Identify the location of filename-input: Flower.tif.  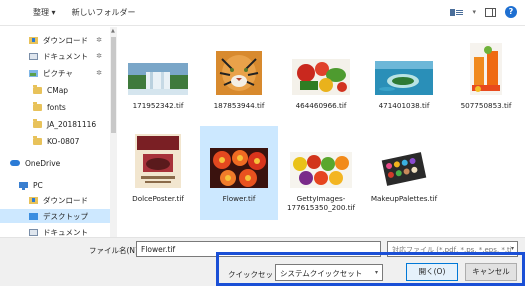
(258, 249).